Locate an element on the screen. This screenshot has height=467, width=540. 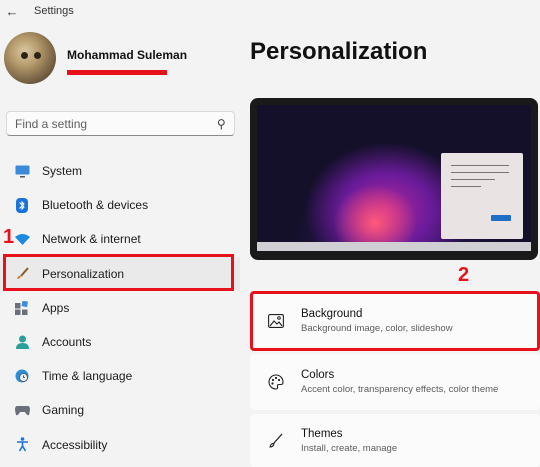
apps-icon is located at coordinates (22, 308).